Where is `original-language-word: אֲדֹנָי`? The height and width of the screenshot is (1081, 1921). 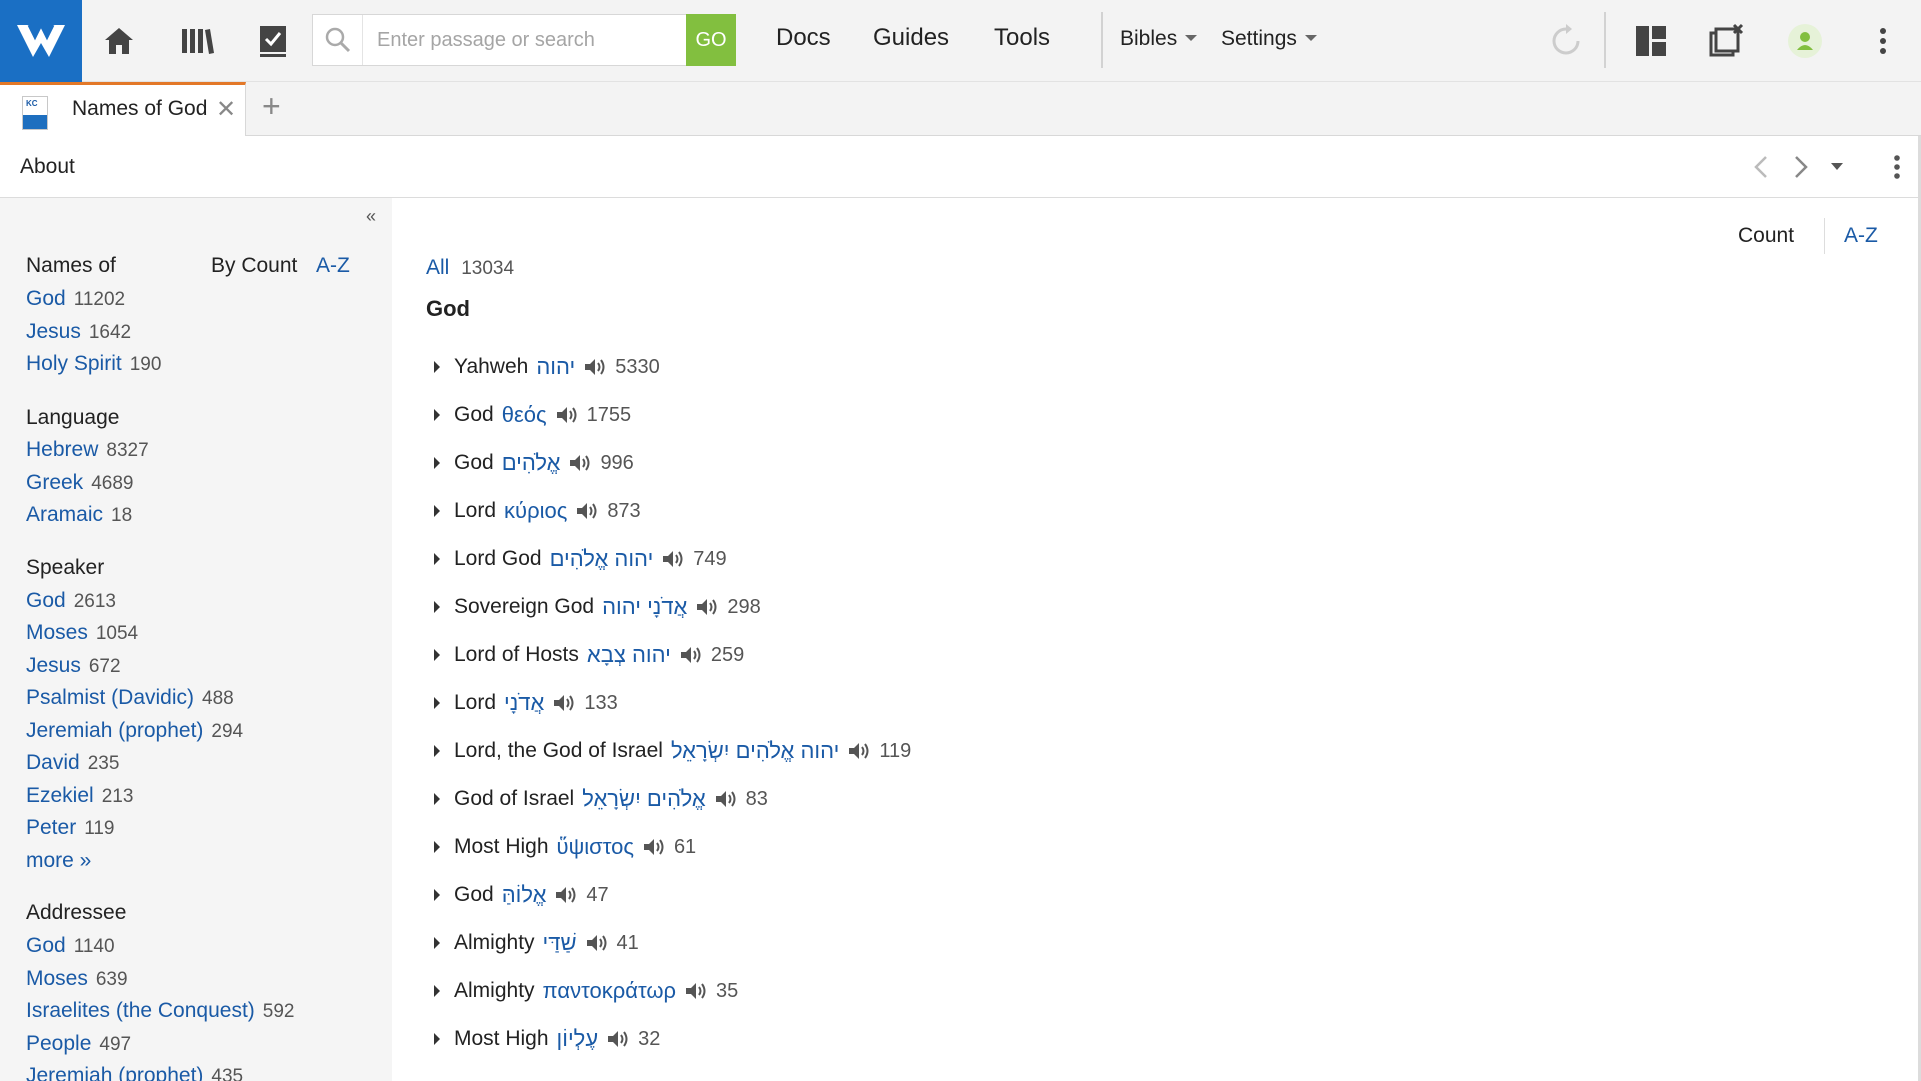 original-language-word: אֲדֹנָי is located at coordinates (524, 703).